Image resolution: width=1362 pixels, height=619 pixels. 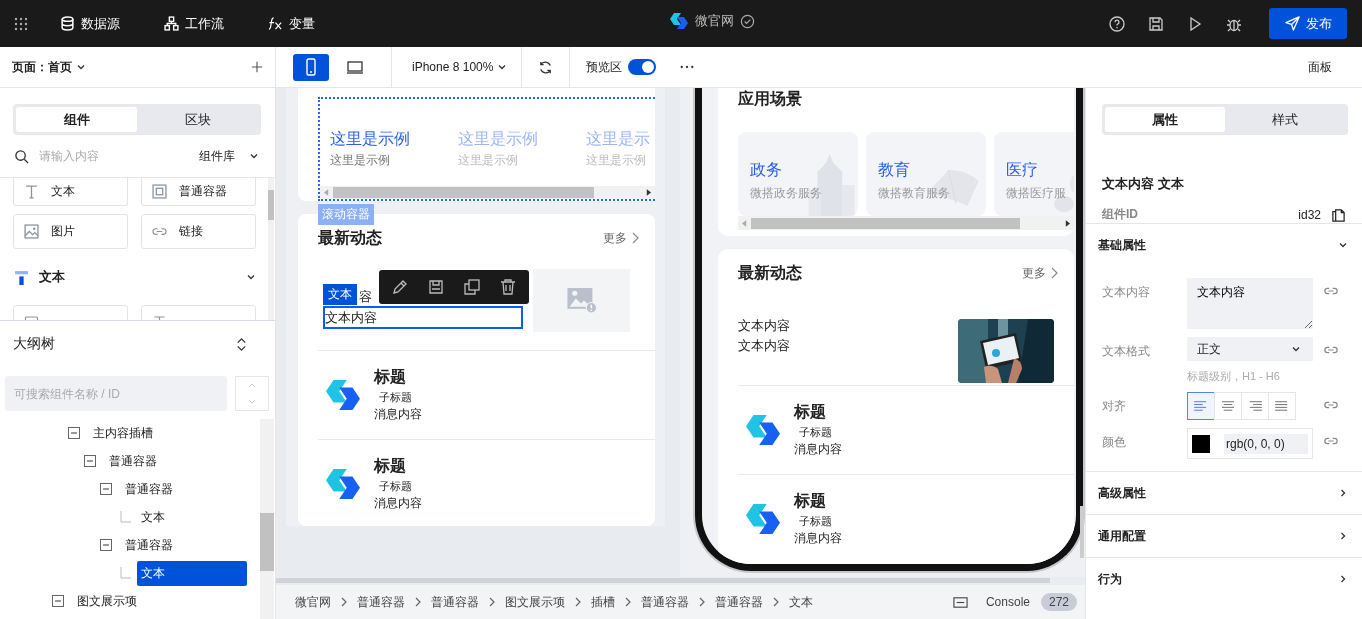 I want to click on scene-description: 微搭政务服务, so click(x=786, y=193).